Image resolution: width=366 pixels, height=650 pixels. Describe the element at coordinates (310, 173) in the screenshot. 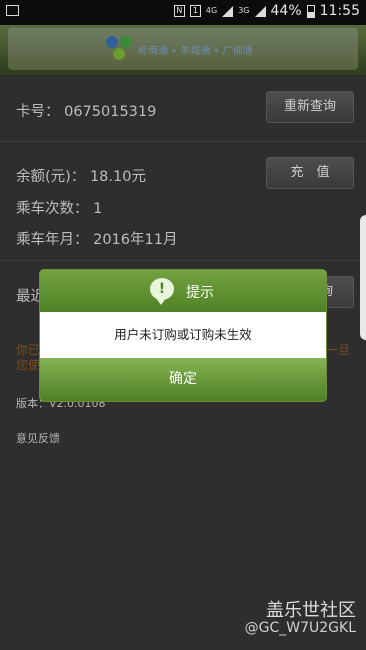

I see `recharge-button: 充 值` at that location.